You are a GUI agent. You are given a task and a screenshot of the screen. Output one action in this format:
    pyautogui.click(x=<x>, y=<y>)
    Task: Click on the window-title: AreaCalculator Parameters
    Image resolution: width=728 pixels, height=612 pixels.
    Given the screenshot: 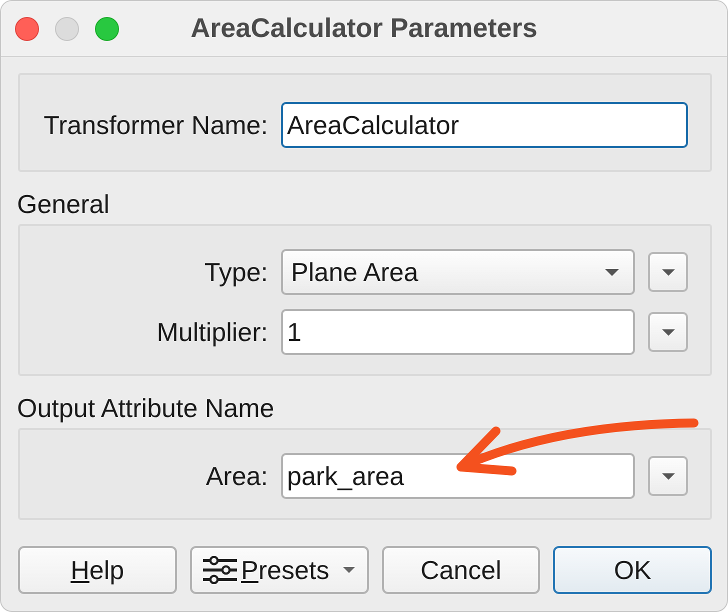 What is the action you would take?
    pyautogui.click(x=364, y=28)
    